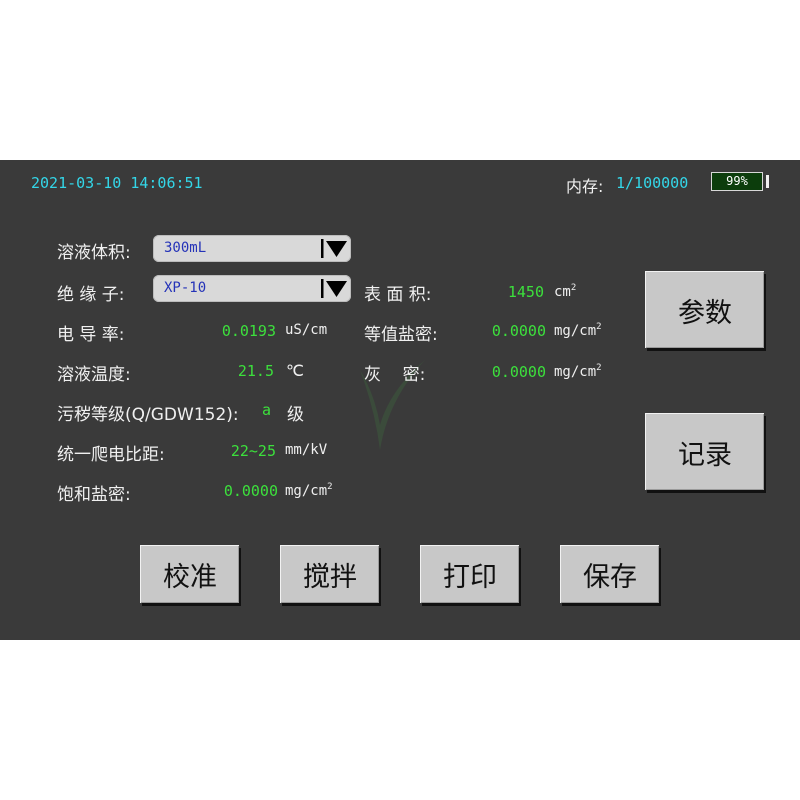 The height and width of the screenshot is (800, 800). What do you see at coordinates (94, 375) in the screenshot?
I see `temperature-label: 溶液温度:` at bounding box center [94, 375].